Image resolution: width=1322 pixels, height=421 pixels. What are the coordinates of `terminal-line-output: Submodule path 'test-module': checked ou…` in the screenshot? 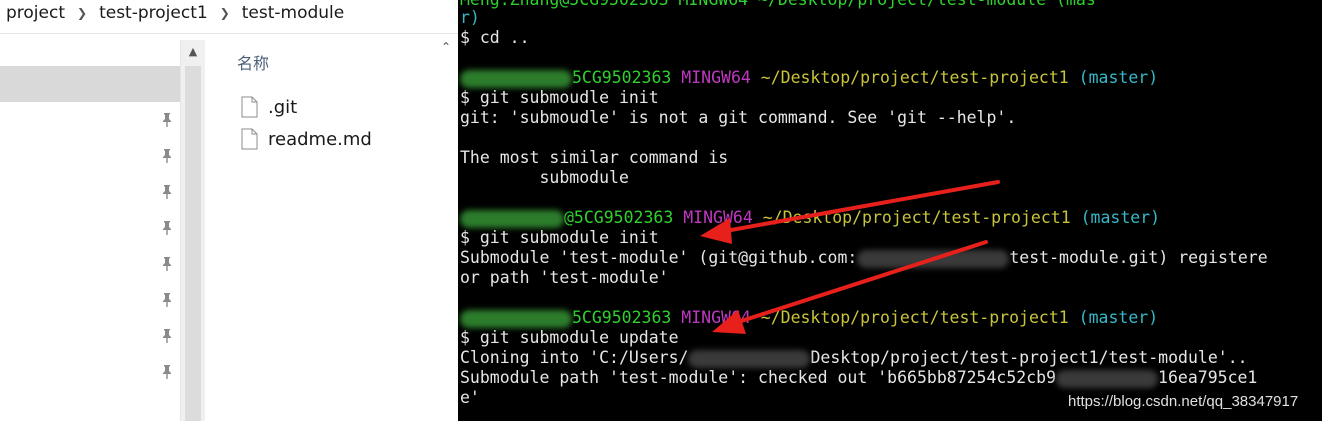 It's located at (859, 378).